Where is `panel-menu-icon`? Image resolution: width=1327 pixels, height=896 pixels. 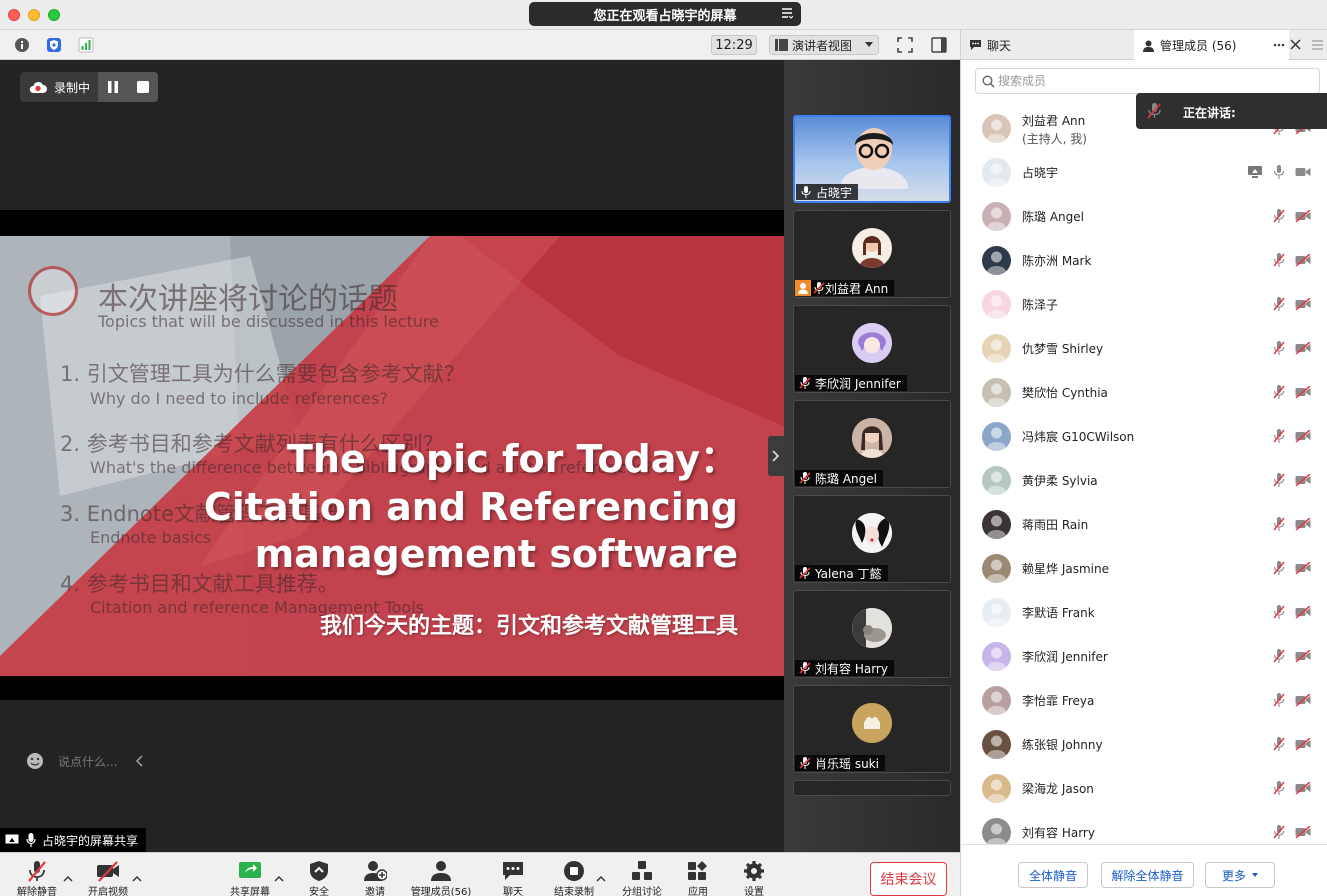
panel-menu-icon is located at coordinates (1317, 45).